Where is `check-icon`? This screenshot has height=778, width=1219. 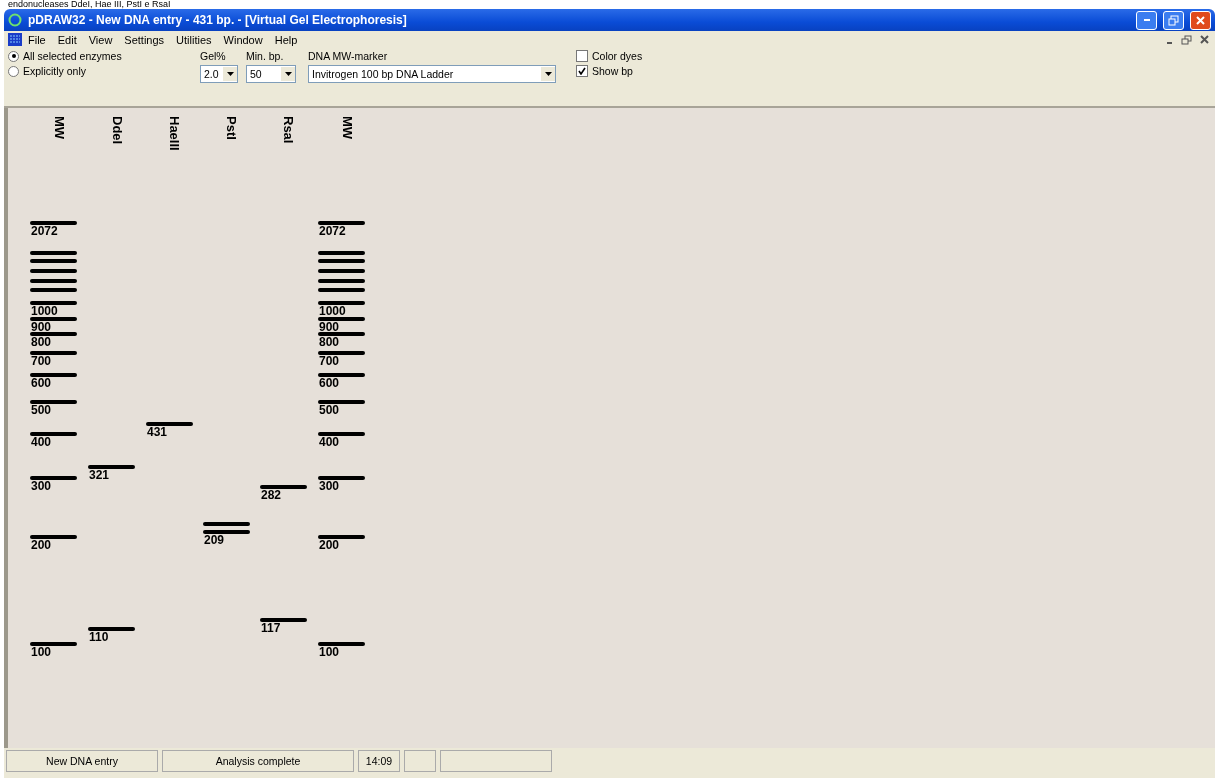 check-icon is located at coordinates (582, 71).